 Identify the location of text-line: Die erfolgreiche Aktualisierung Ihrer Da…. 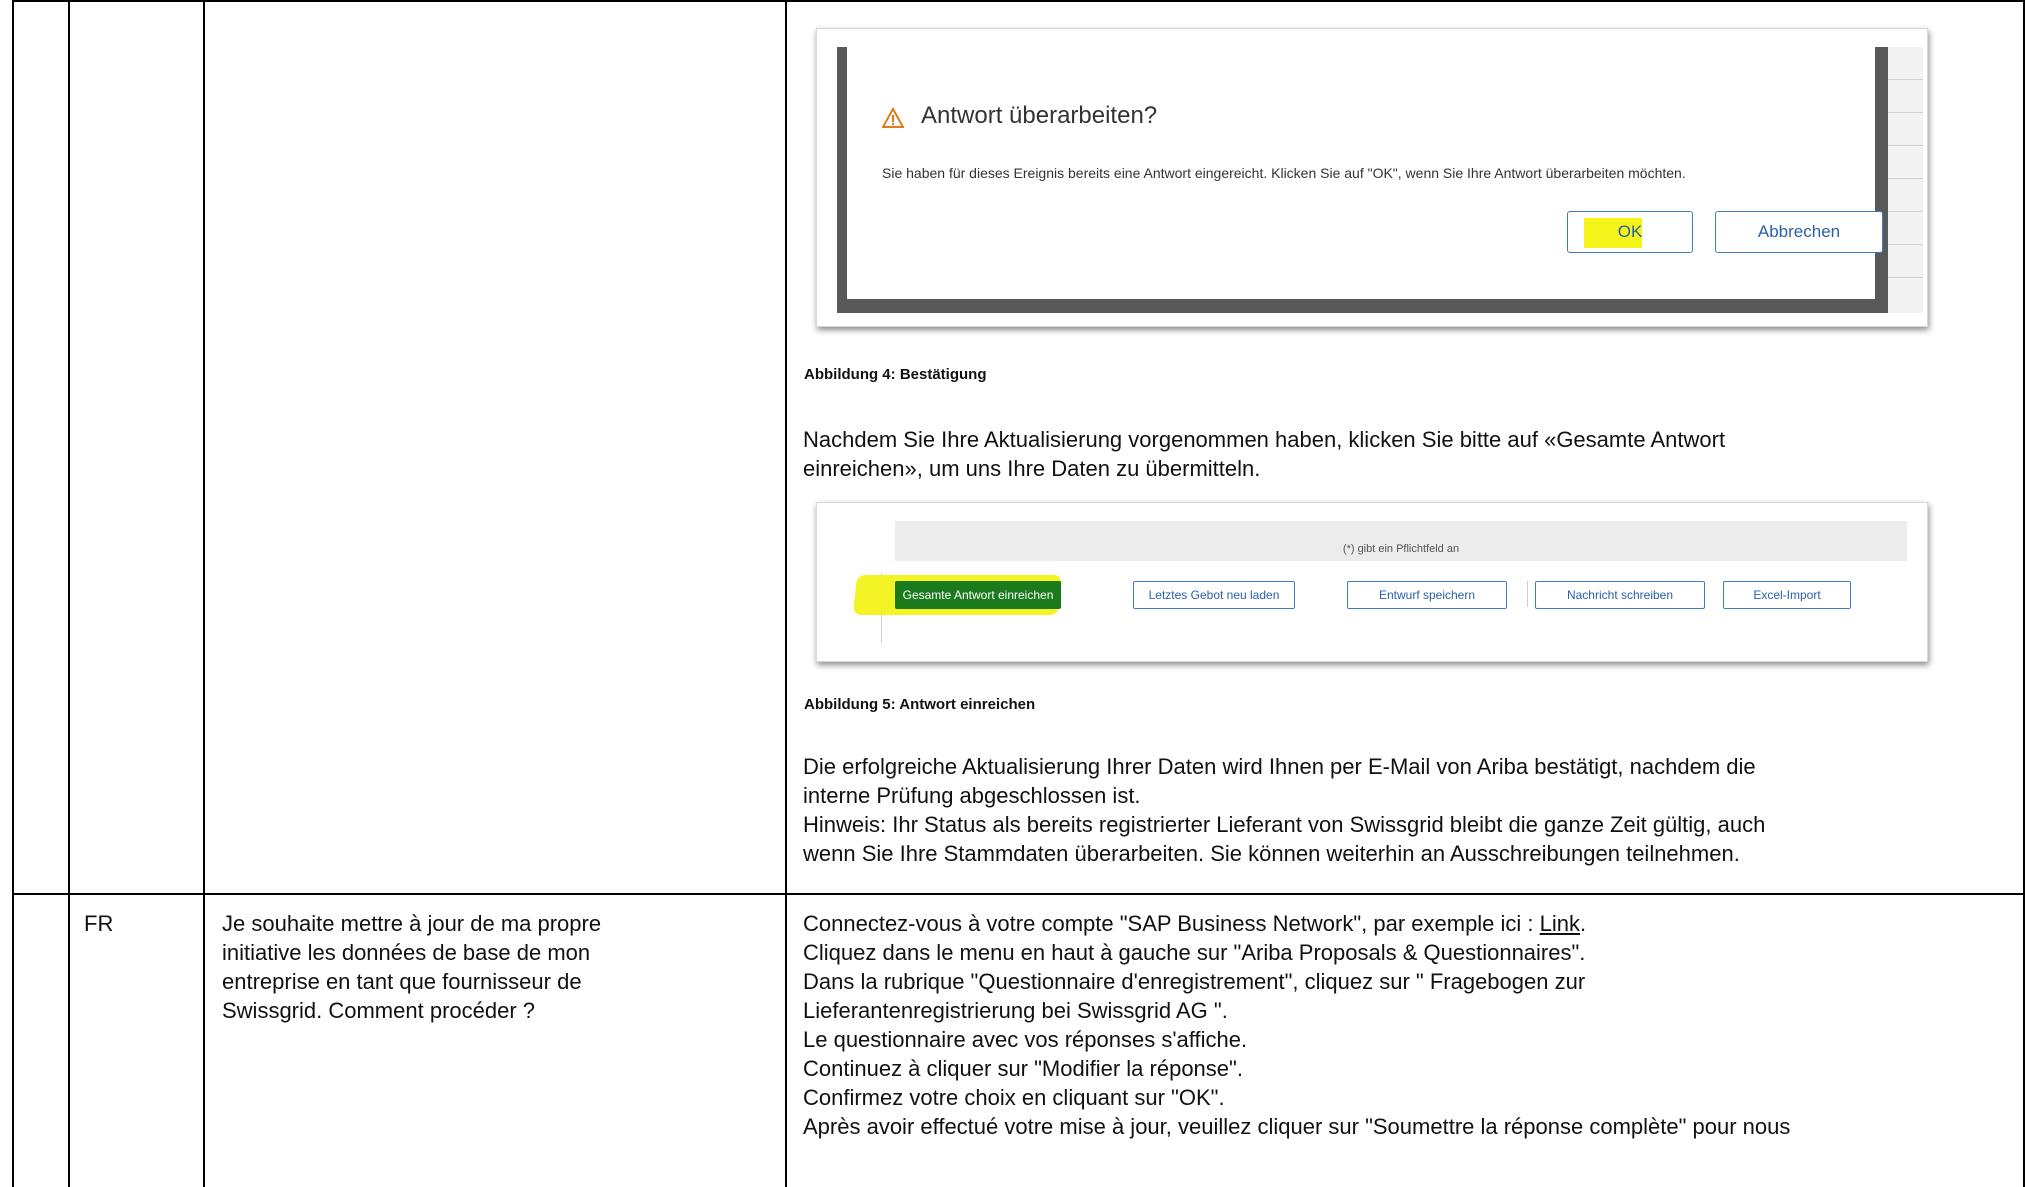
(1279, 766).